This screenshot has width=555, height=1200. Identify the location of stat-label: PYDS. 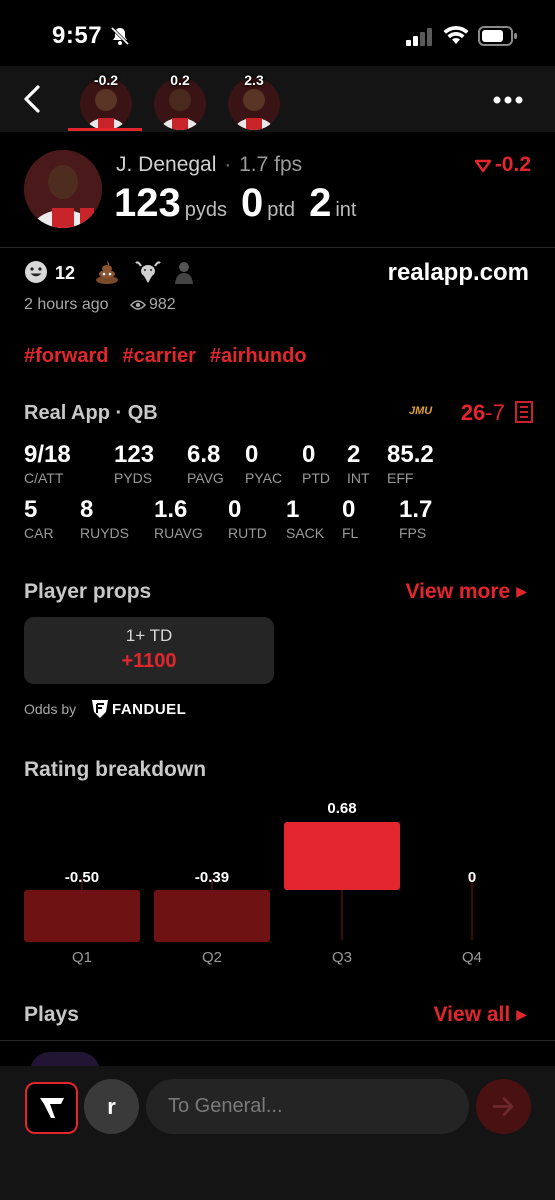
(133, 478).